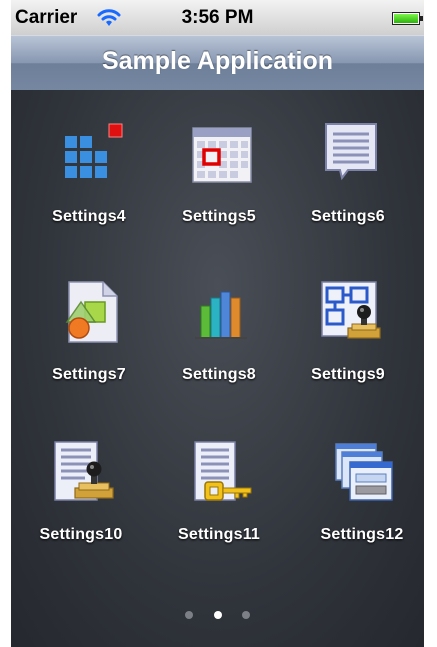 This screenshot has height=647, width=437. Describe the element at coordinates (89, 197) in the screenshot. I see `launcher-item-settings4: Settings4` at that location.